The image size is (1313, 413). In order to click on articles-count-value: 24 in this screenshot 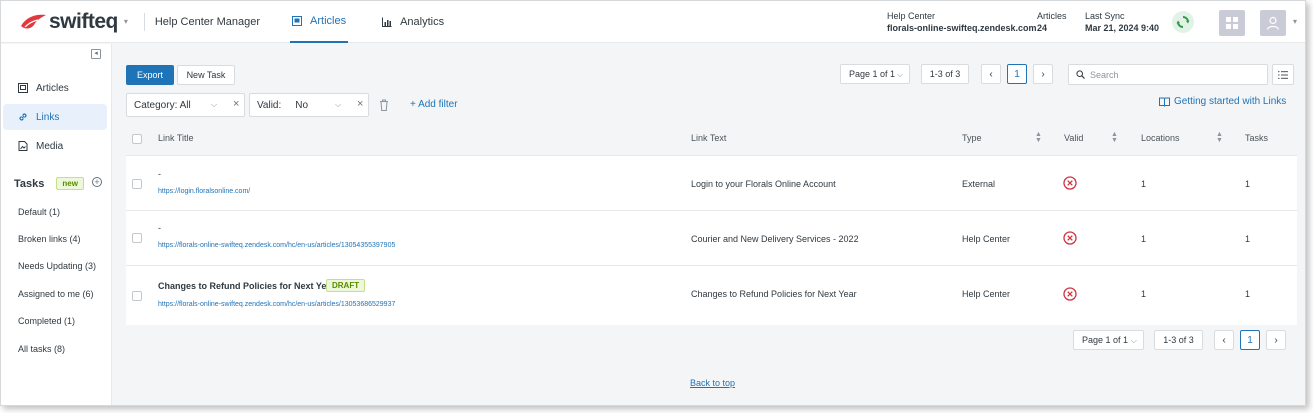, I will do `click(1042, 28)`.